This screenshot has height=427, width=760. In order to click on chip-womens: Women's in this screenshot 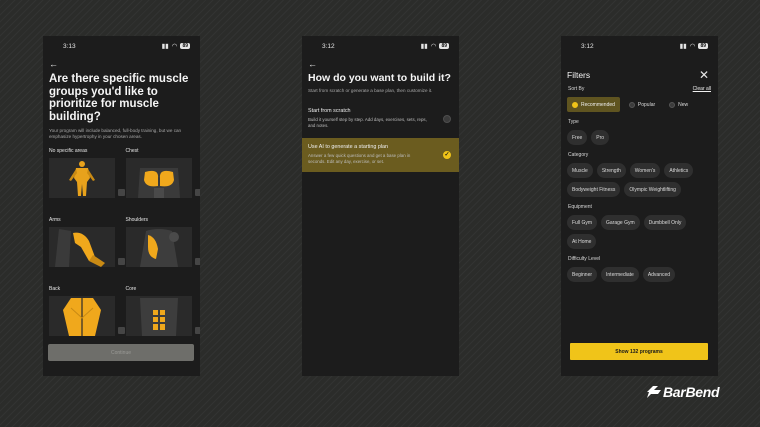, I will do `click(645, 170)`.